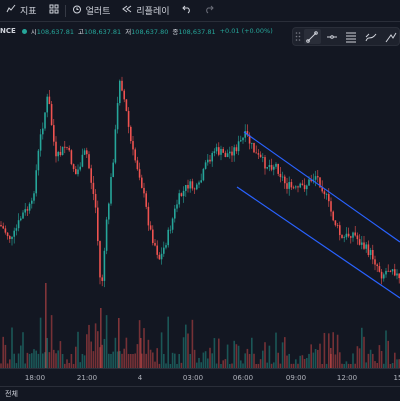 The height and width of the screenshot is (401, 400). Describe the element at coordinates (11, 394) in the screenshot. I see `range-all-button: 전체` at that location.